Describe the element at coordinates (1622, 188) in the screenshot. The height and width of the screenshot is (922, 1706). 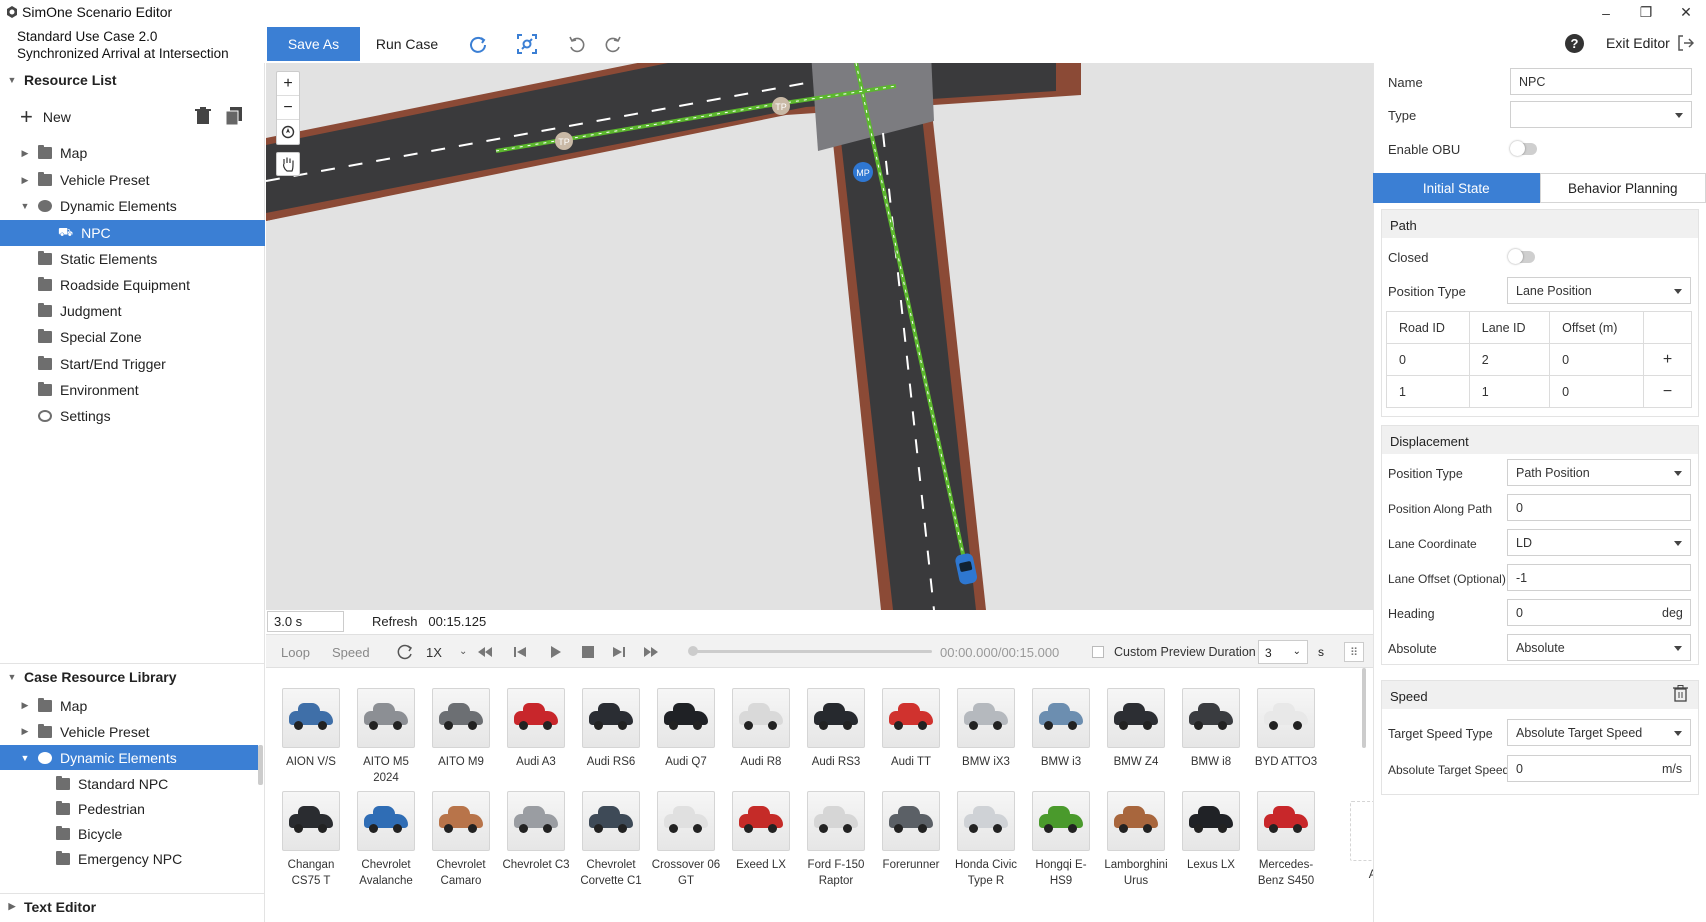
I see `tab-behavior-planning: Behavior Planning` at that location.